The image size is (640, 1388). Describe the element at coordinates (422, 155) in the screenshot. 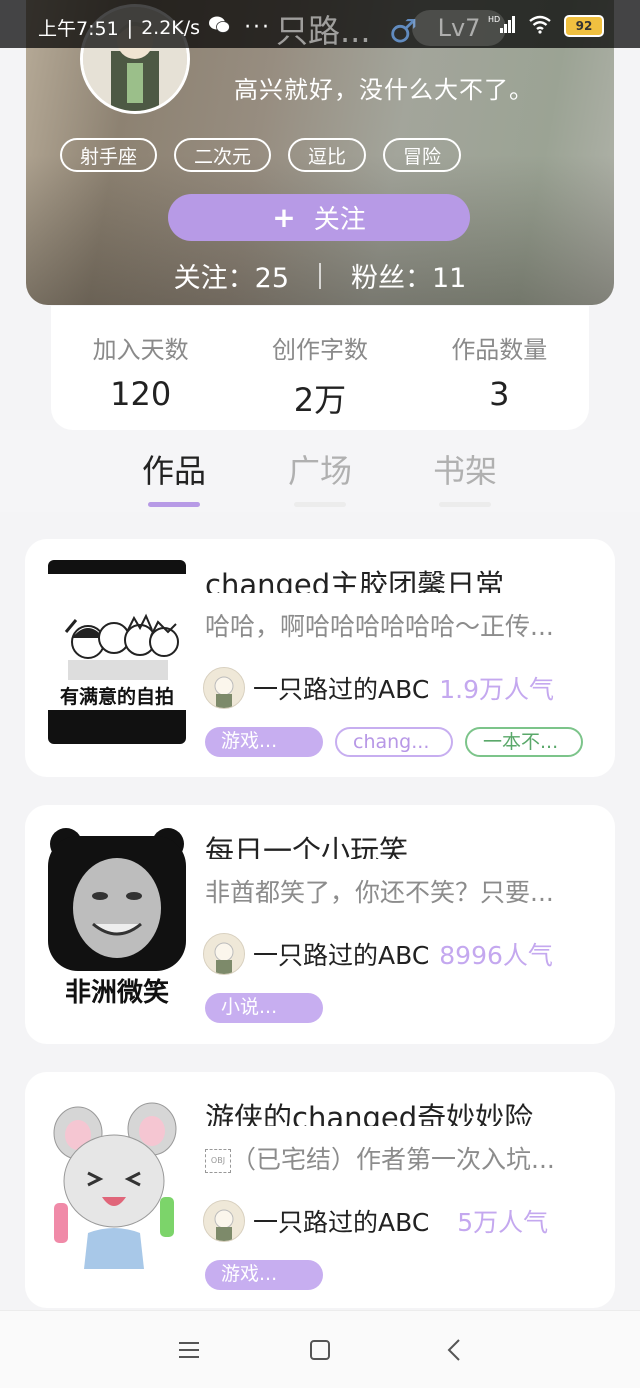

I see `profile-tag: 冒险` at that location.